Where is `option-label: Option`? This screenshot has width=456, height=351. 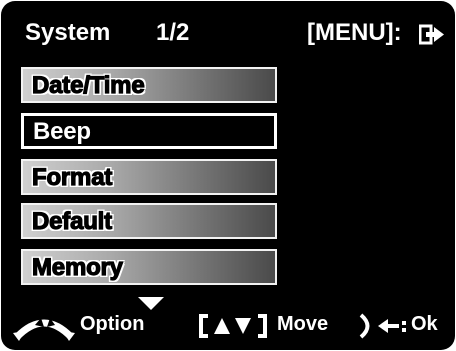
option-label: Option is located at coordinates (112, 324).